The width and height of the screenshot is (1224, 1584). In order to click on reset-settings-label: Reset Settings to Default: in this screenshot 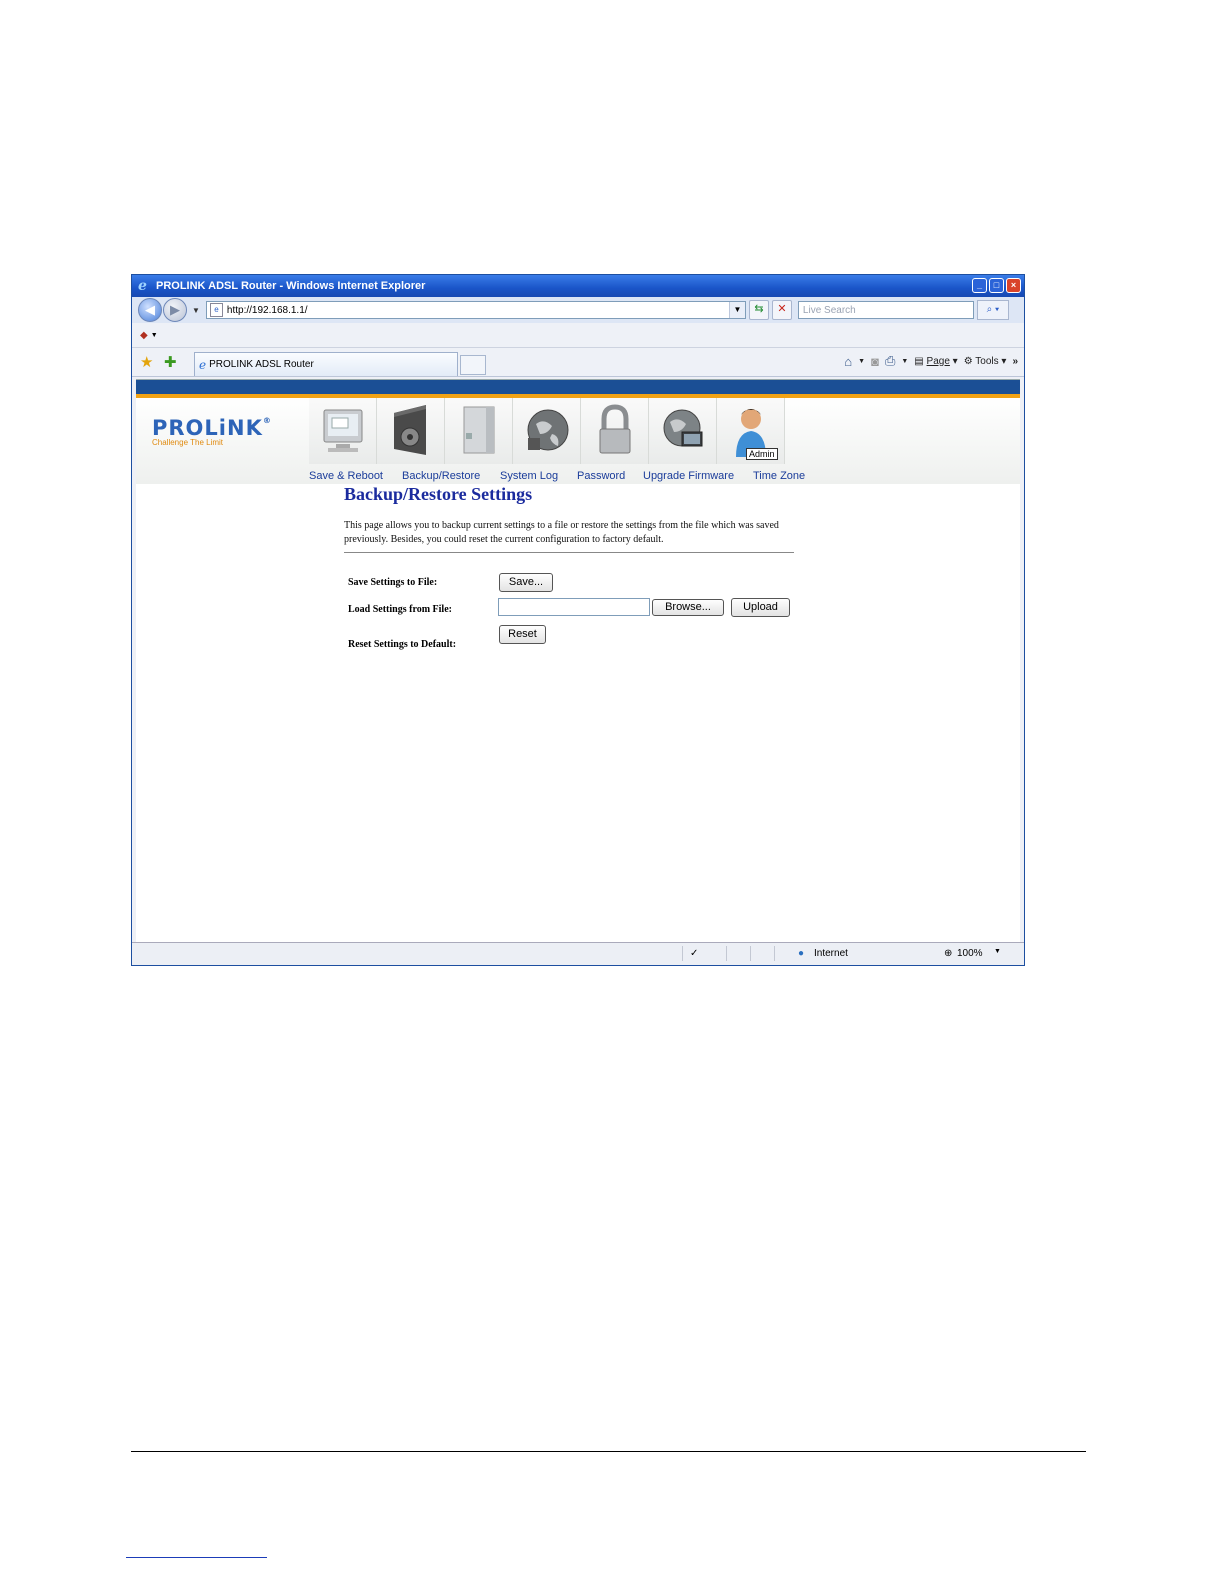, I will do `click(402, 644)`.